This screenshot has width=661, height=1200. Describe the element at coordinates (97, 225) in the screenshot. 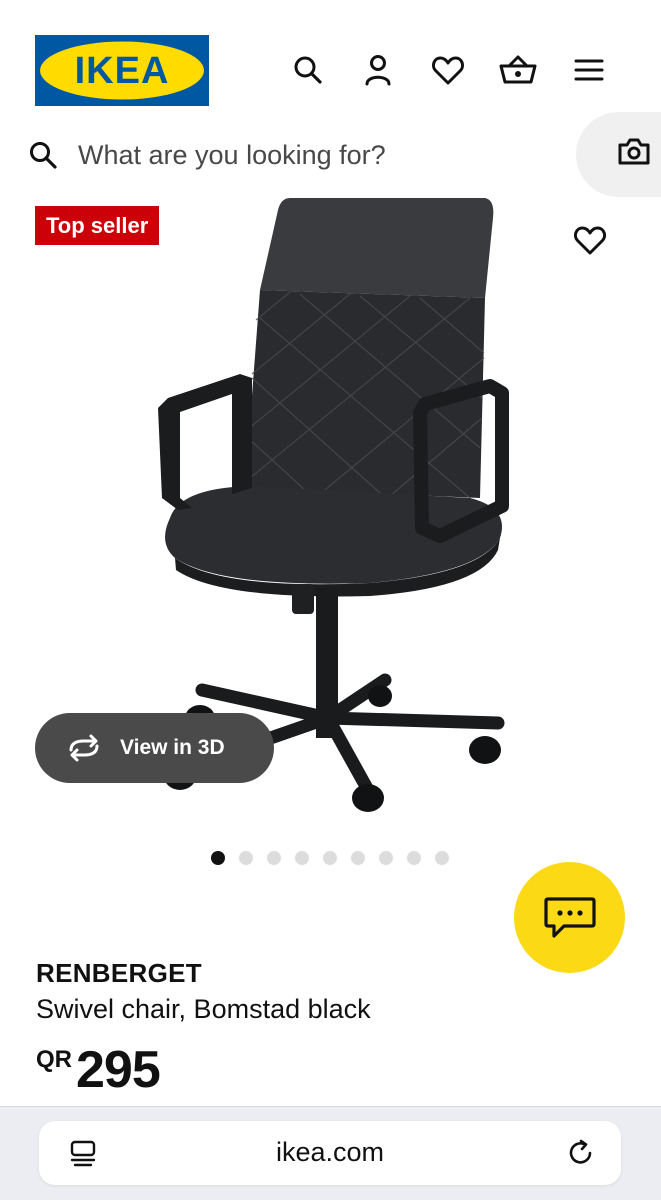

I see `top-seller-badge: Top seller` at that location.